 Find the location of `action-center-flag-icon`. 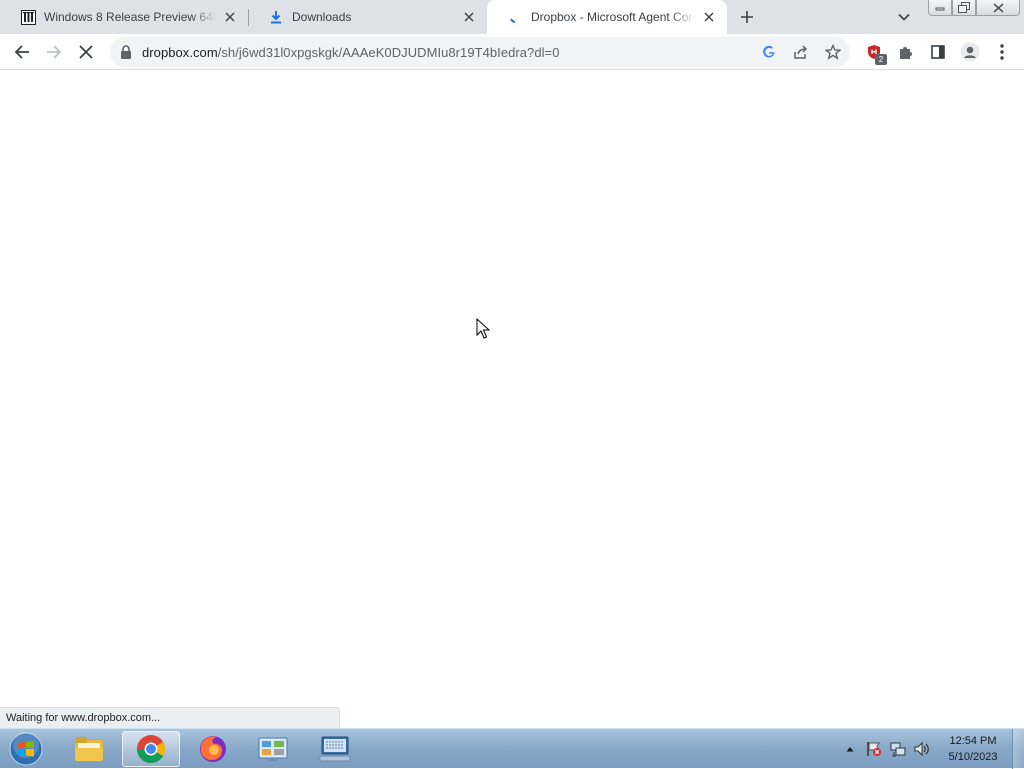

action-center-flag-icon is located at coordinates (874, 749).